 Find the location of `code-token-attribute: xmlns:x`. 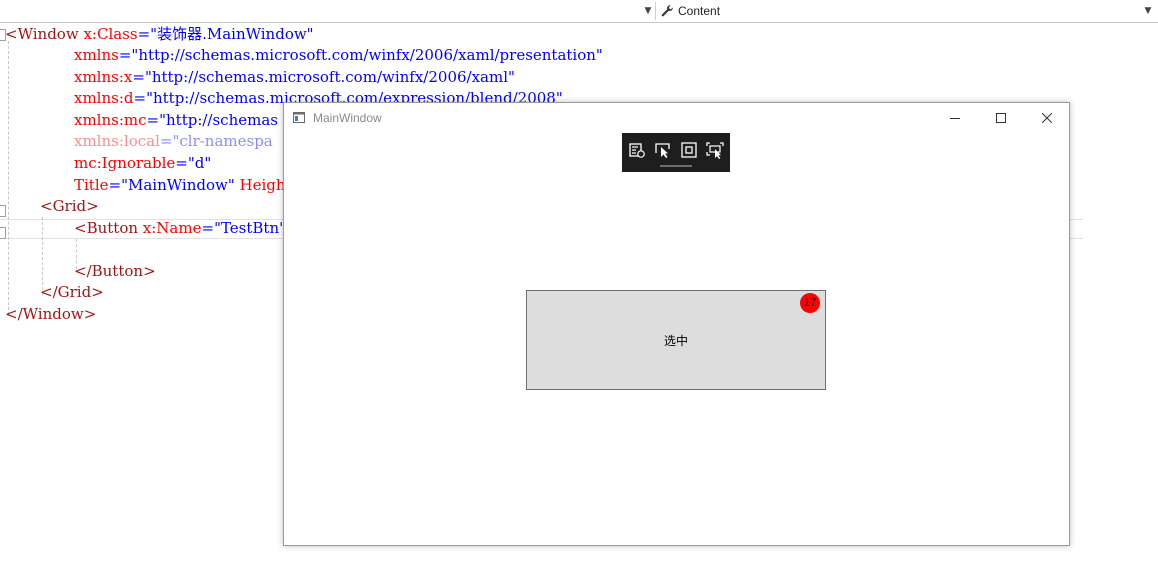

code-token-attribute: xmlns:x is located at coordinates (103, 77).